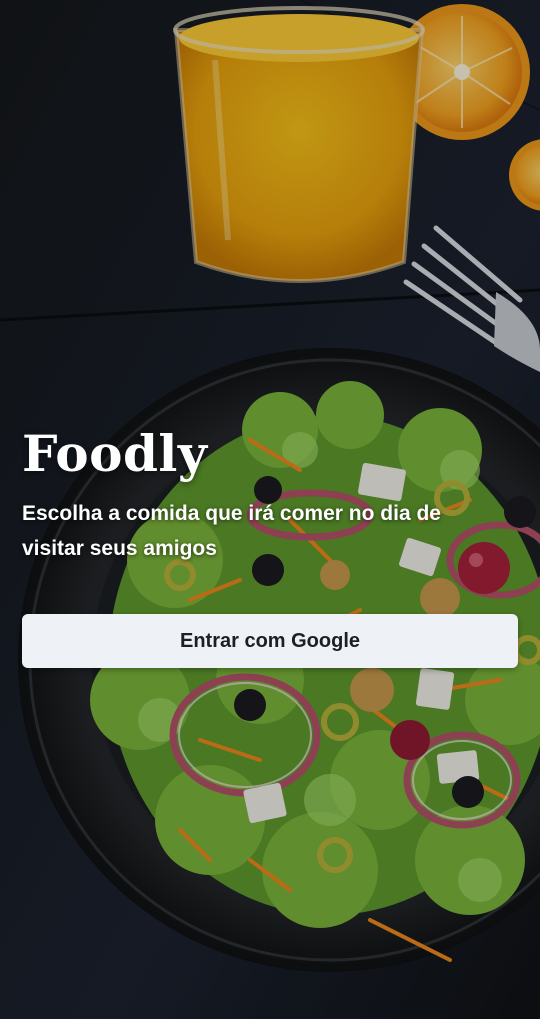 This screenshot has width=540, height=1019. I want to click on app-title: Foodly, so click(115, 453).